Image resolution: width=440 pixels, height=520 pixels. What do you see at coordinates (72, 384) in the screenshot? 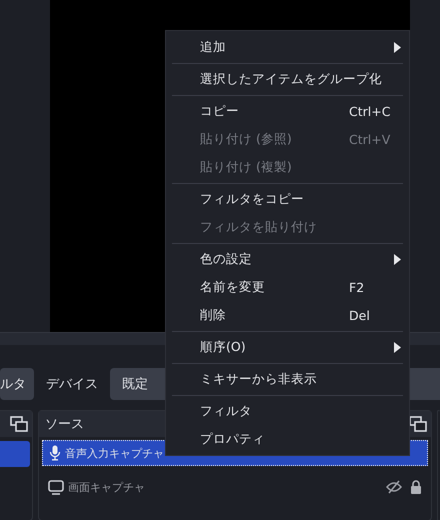
I see `device-label: デバイス` at bounding box center [72, 384].